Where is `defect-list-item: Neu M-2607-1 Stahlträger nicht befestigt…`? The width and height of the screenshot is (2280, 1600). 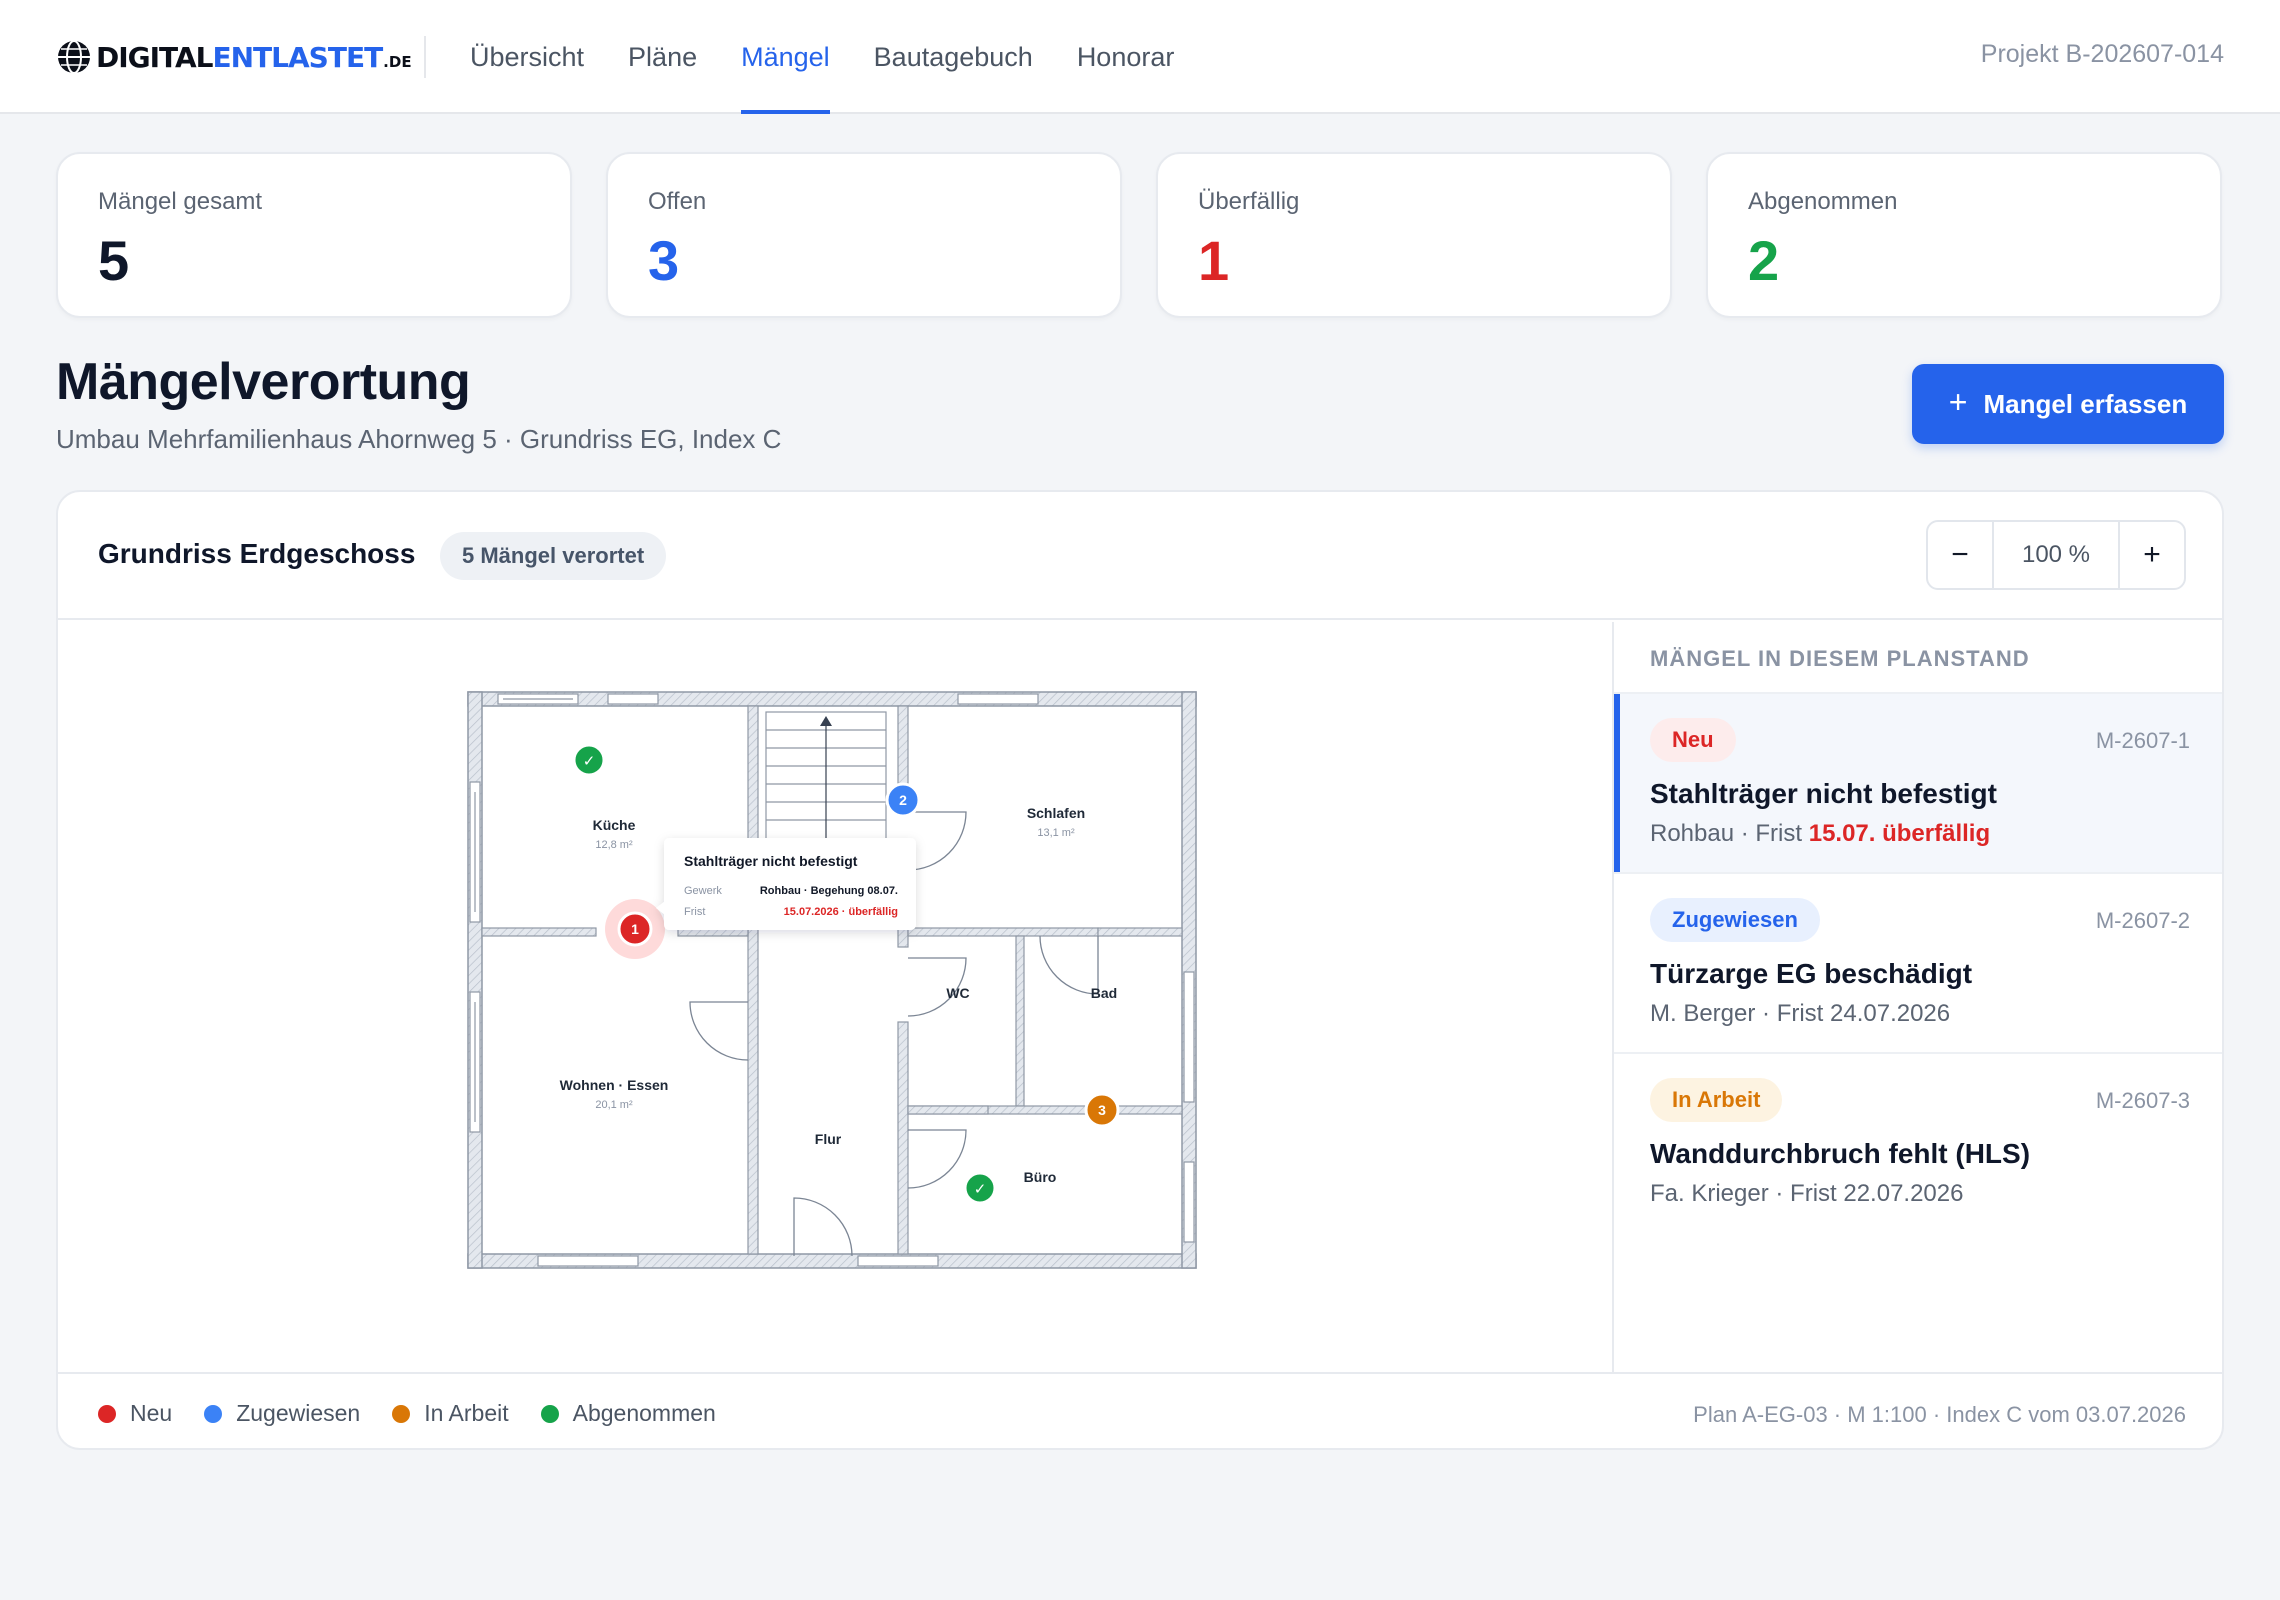
defect-list-item: Neu M-2607-1 Stahlträger nicht befestigt… is located at coordinates (1918, 782).